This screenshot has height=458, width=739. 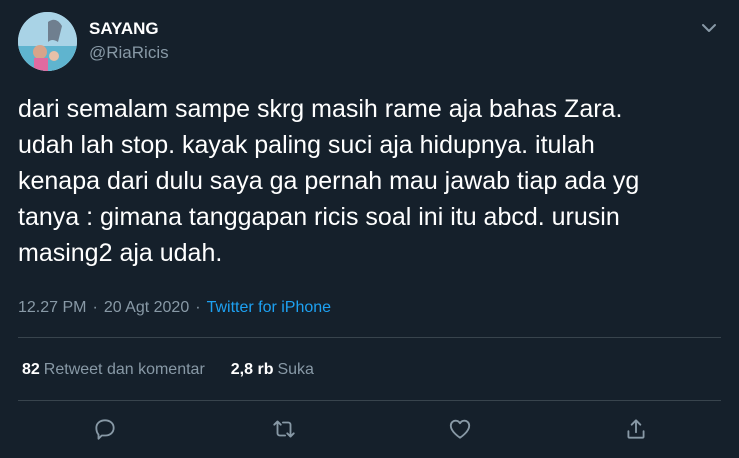 I want to click on retweet-label: Retweet dan komentar, so click(x=124, y=369).